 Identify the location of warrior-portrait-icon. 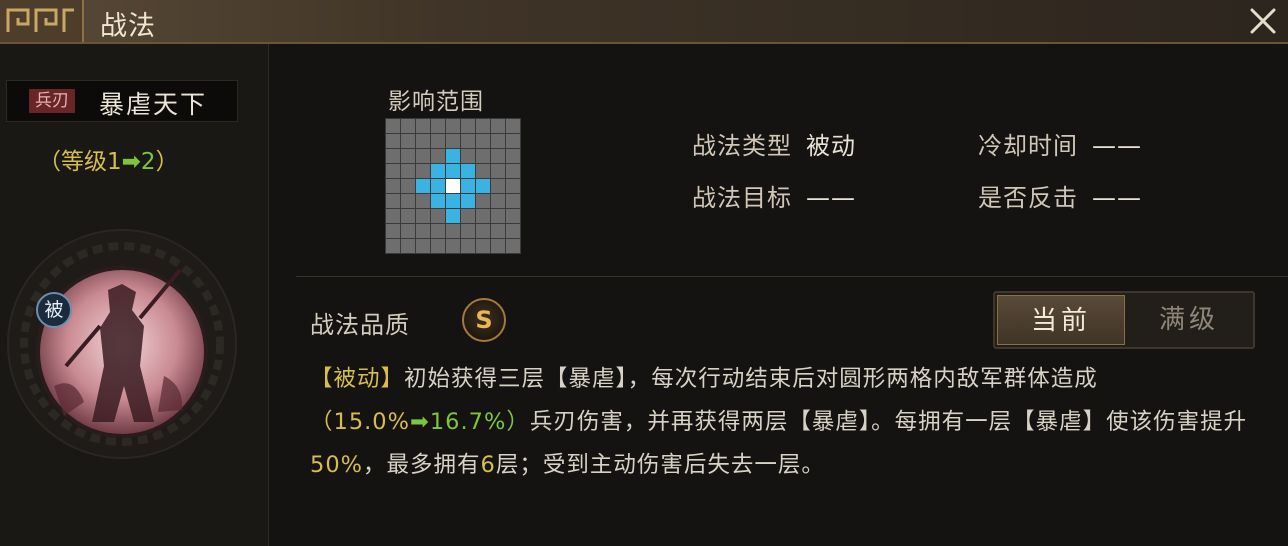
(122, 344).